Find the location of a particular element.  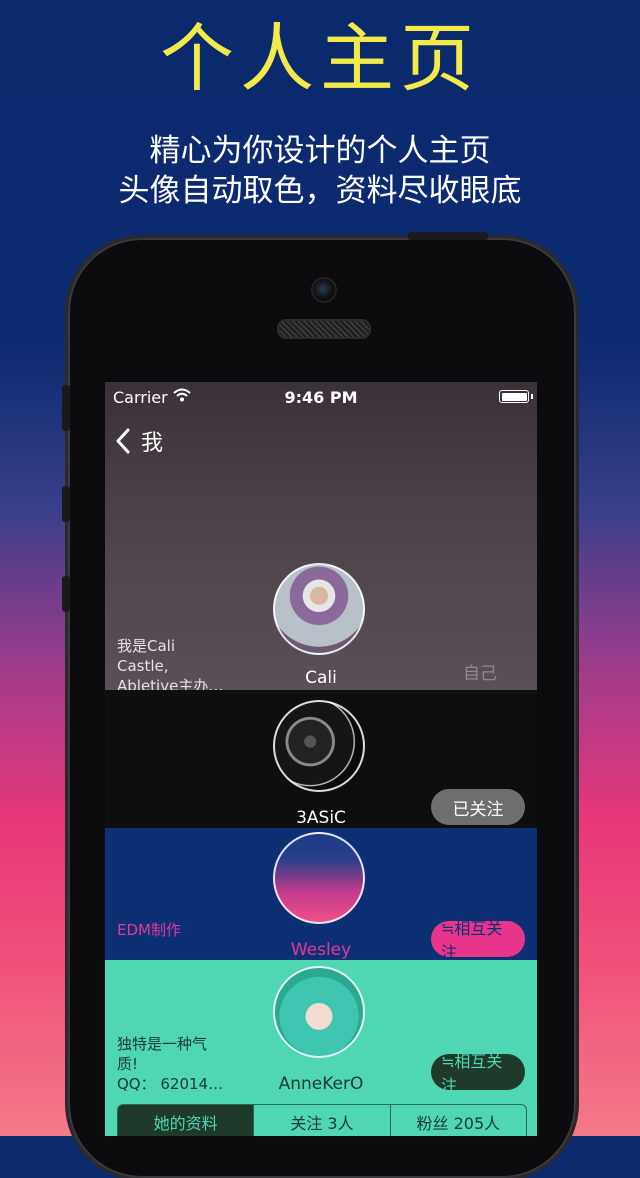

profile-tabs: 她的资料 关注 3人 粉丝 205人 is located at coordinates (322, 1120).